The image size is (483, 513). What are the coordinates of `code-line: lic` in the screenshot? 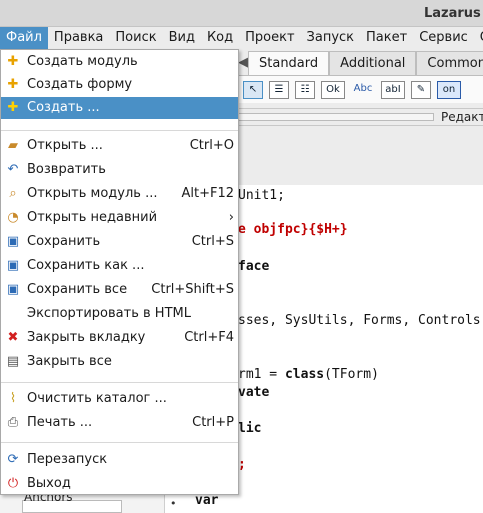 It's located at (250, 428).